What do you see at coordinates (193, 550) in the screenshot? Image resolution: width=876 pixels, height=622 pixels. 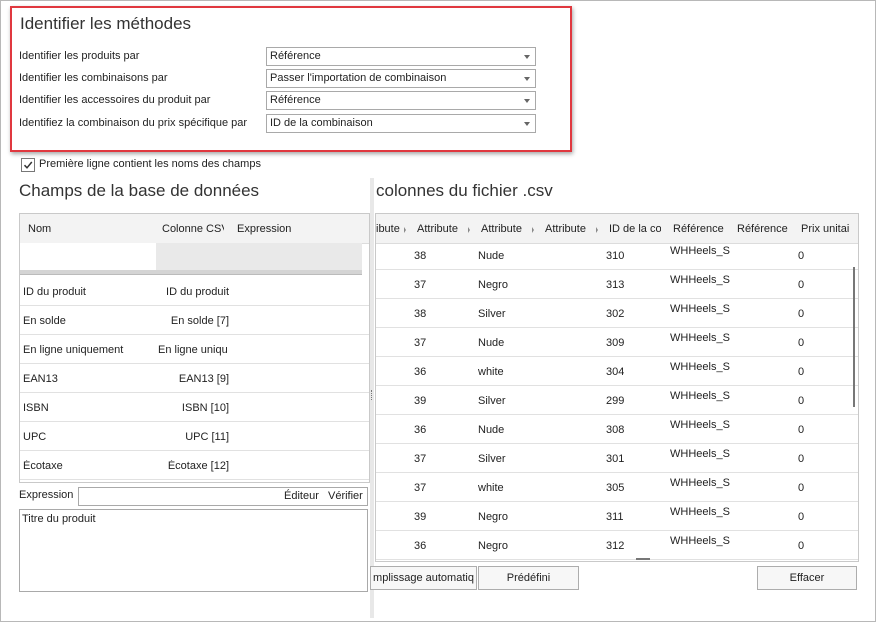 I see `expression-textarea: Titre du produit` at bounding box center [193, 550].